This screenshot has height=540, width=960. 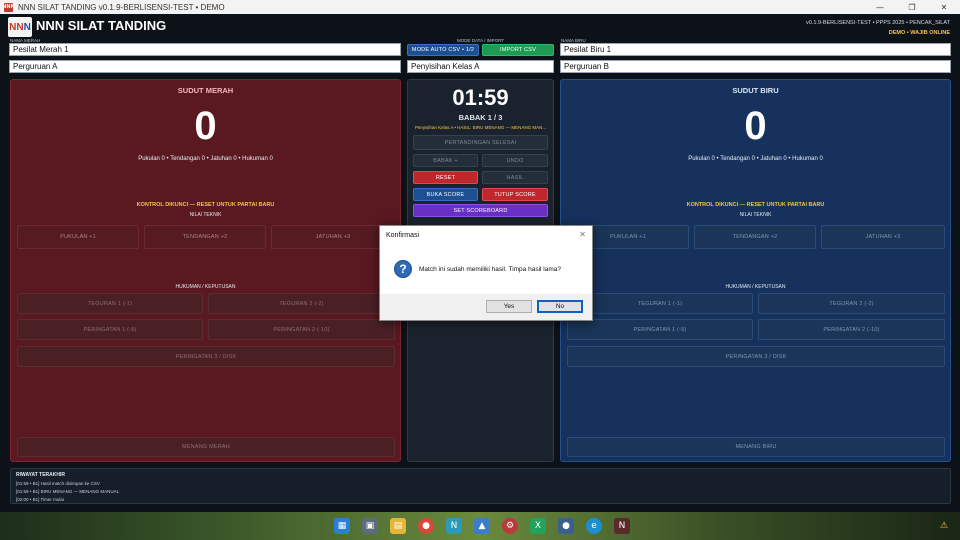 I want to click on kelas-input: Penyisihan Kelas A, so click(x=480, y=66).